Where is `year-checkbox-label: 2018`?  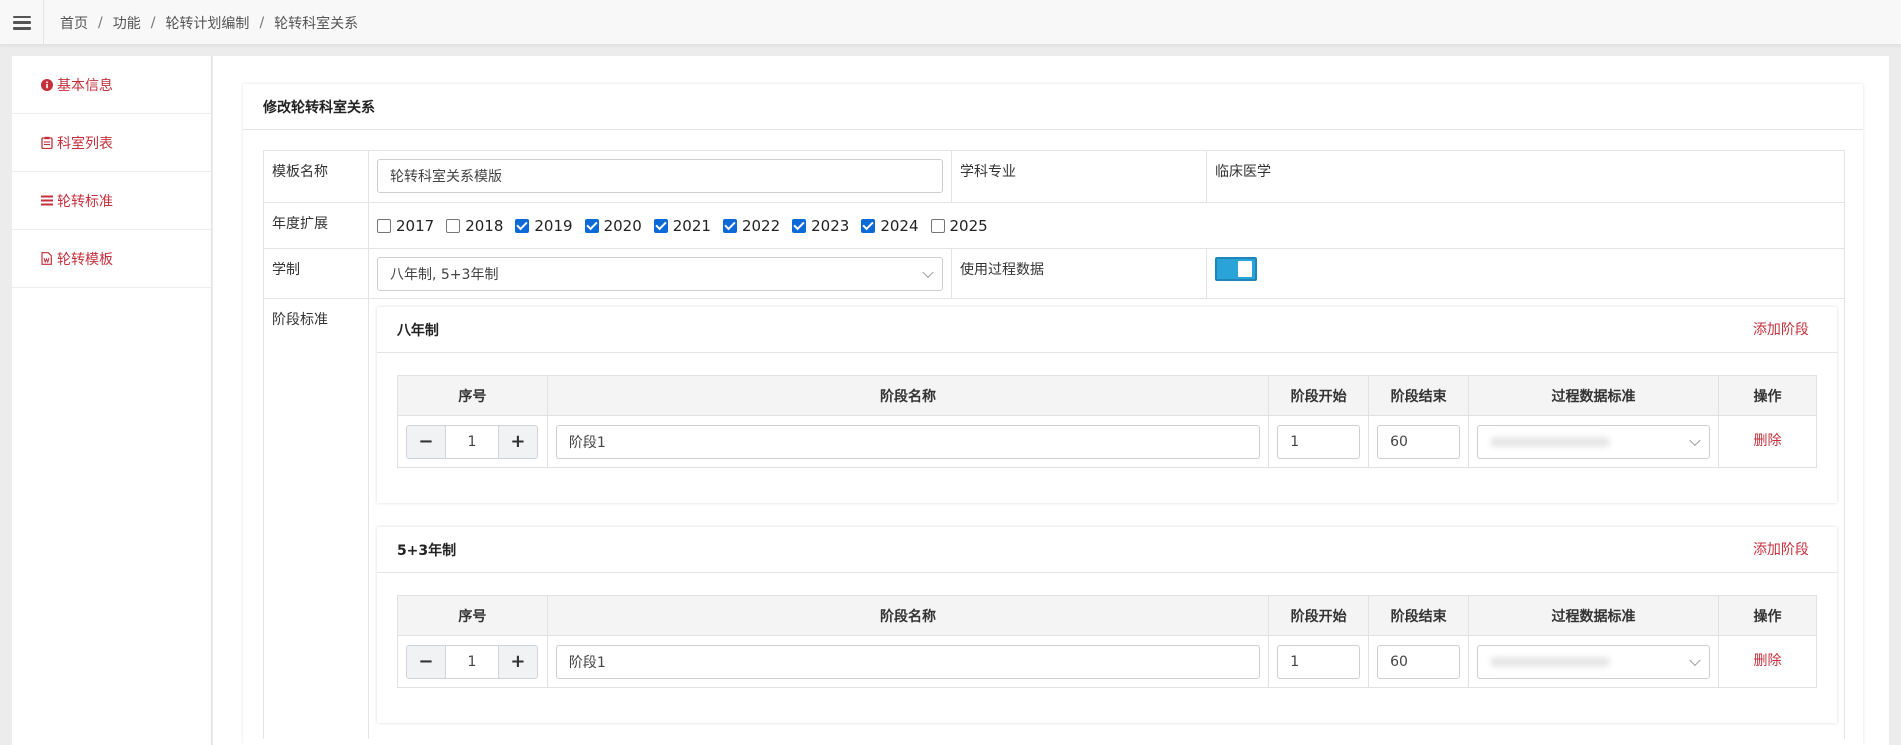
year-checkbox-label: 2018 is located at coordinates (484, 225).